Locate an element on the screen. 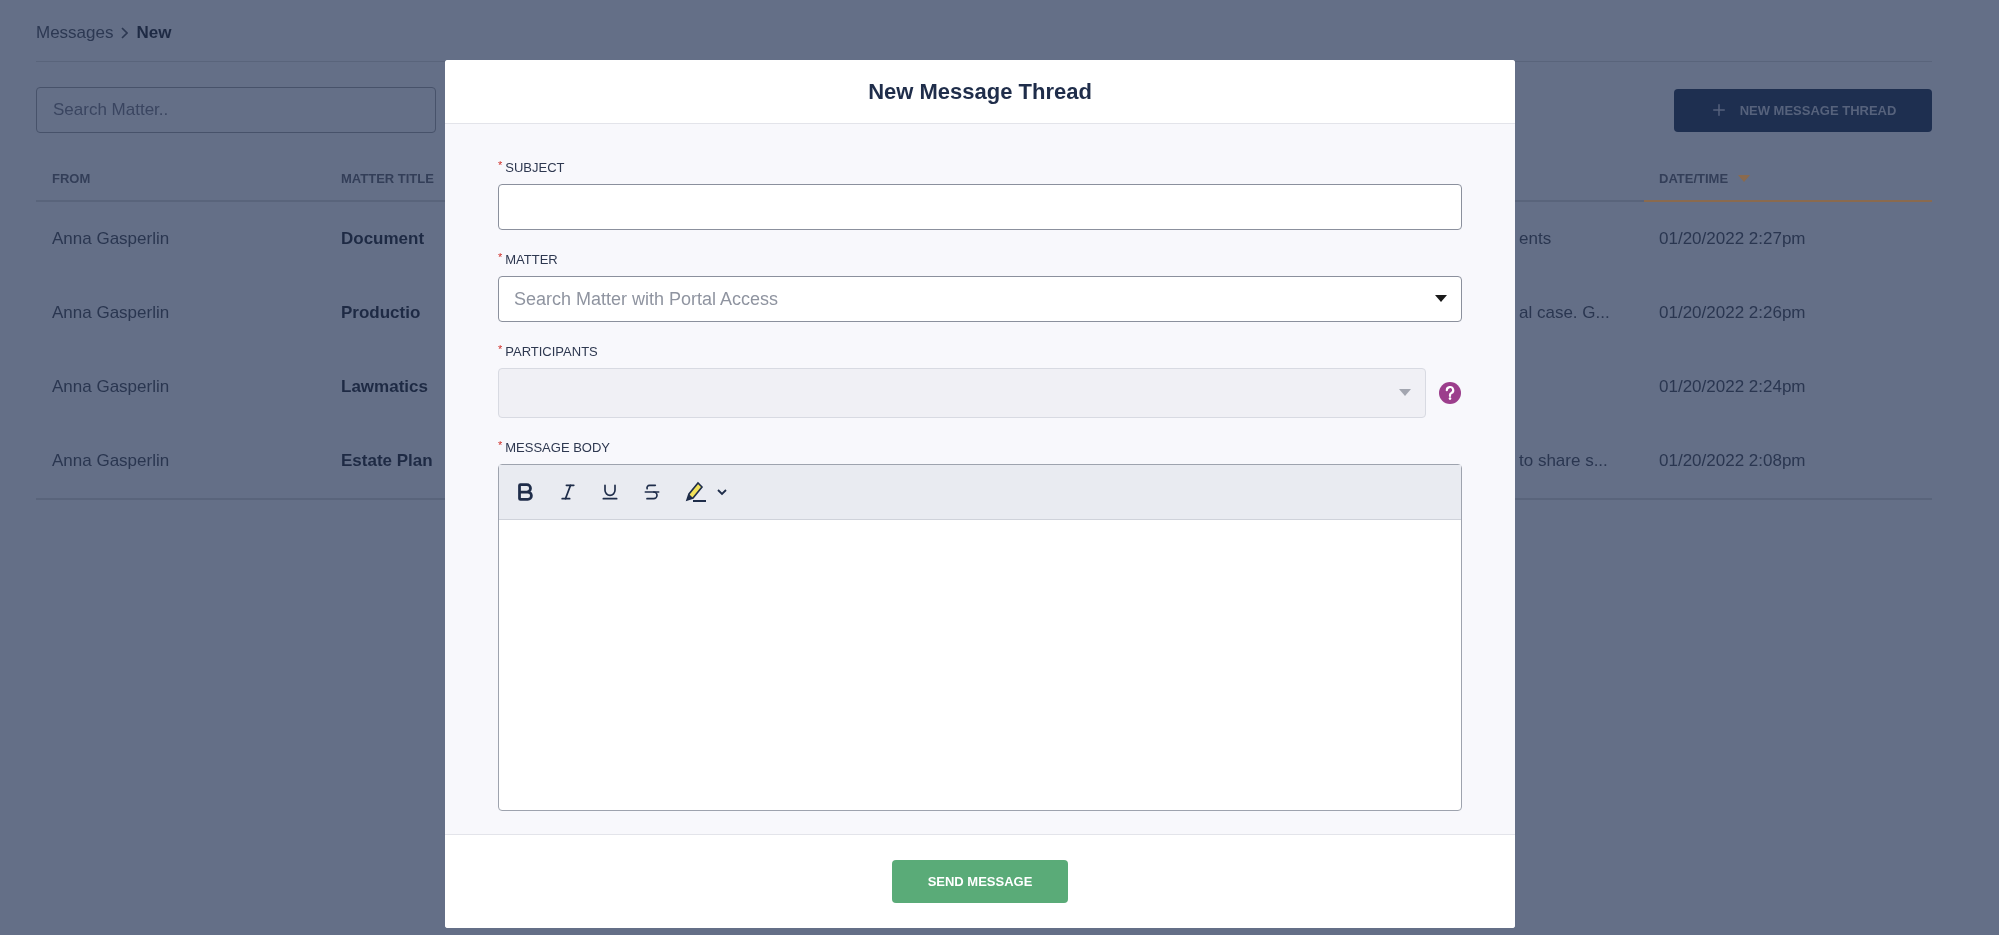  field-label: PARTICIPANTS is located at coordinates (551, 351).